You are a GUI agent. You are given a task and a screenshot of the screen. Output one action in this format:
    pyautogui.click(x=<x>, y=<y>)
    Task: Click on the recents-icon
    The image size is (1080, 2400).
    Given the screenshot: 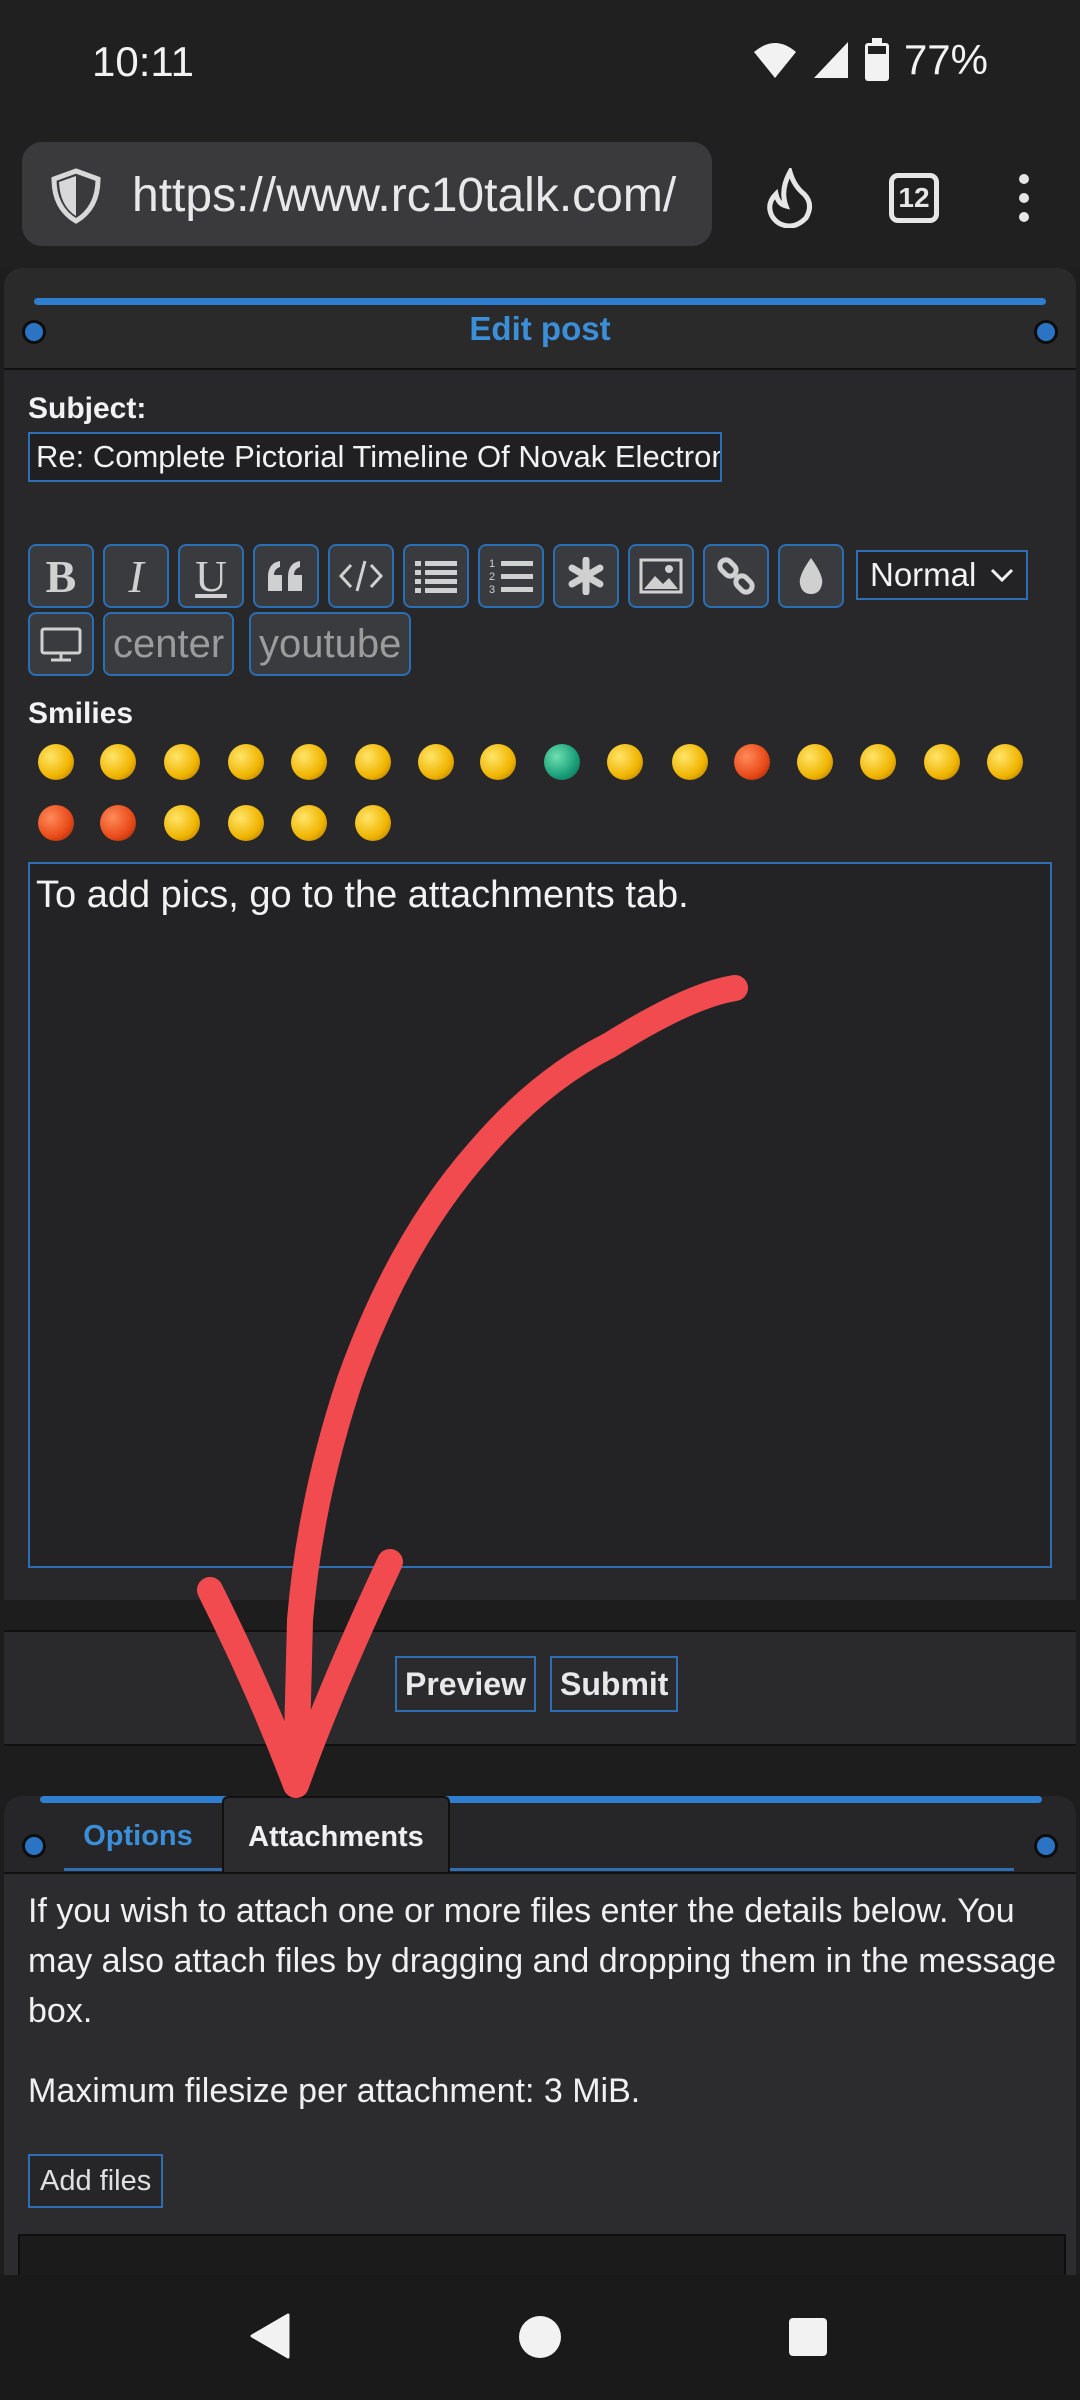 What is the action you would take?
    pyautogui.click(x=808, y=2337)
    